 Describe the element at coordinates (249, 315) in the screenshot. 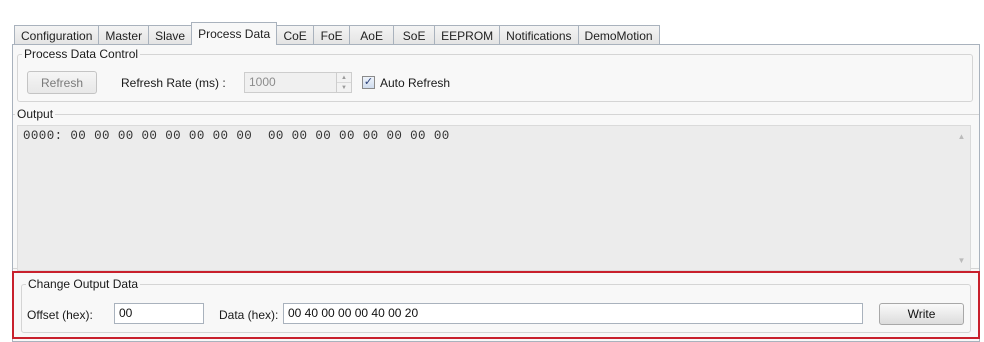

I see `data-label: Data (hex):` at that location.